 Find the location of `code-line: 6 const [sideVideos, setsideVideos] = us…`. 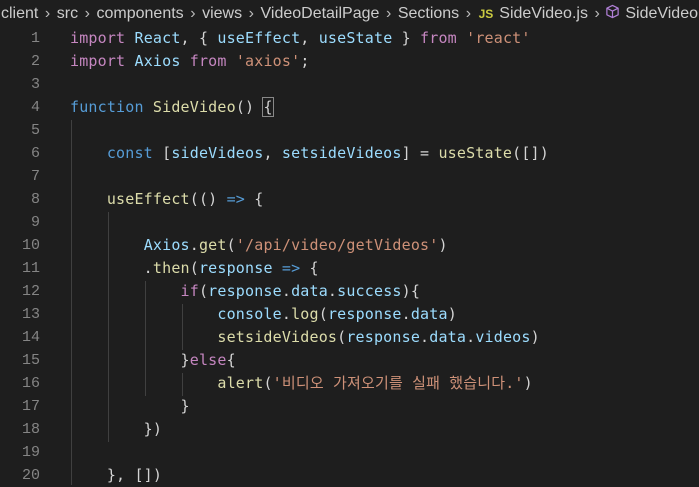

code-line: 6 const [sideVideos, setsideVideos] = us… is located at coordinates (349, 153).